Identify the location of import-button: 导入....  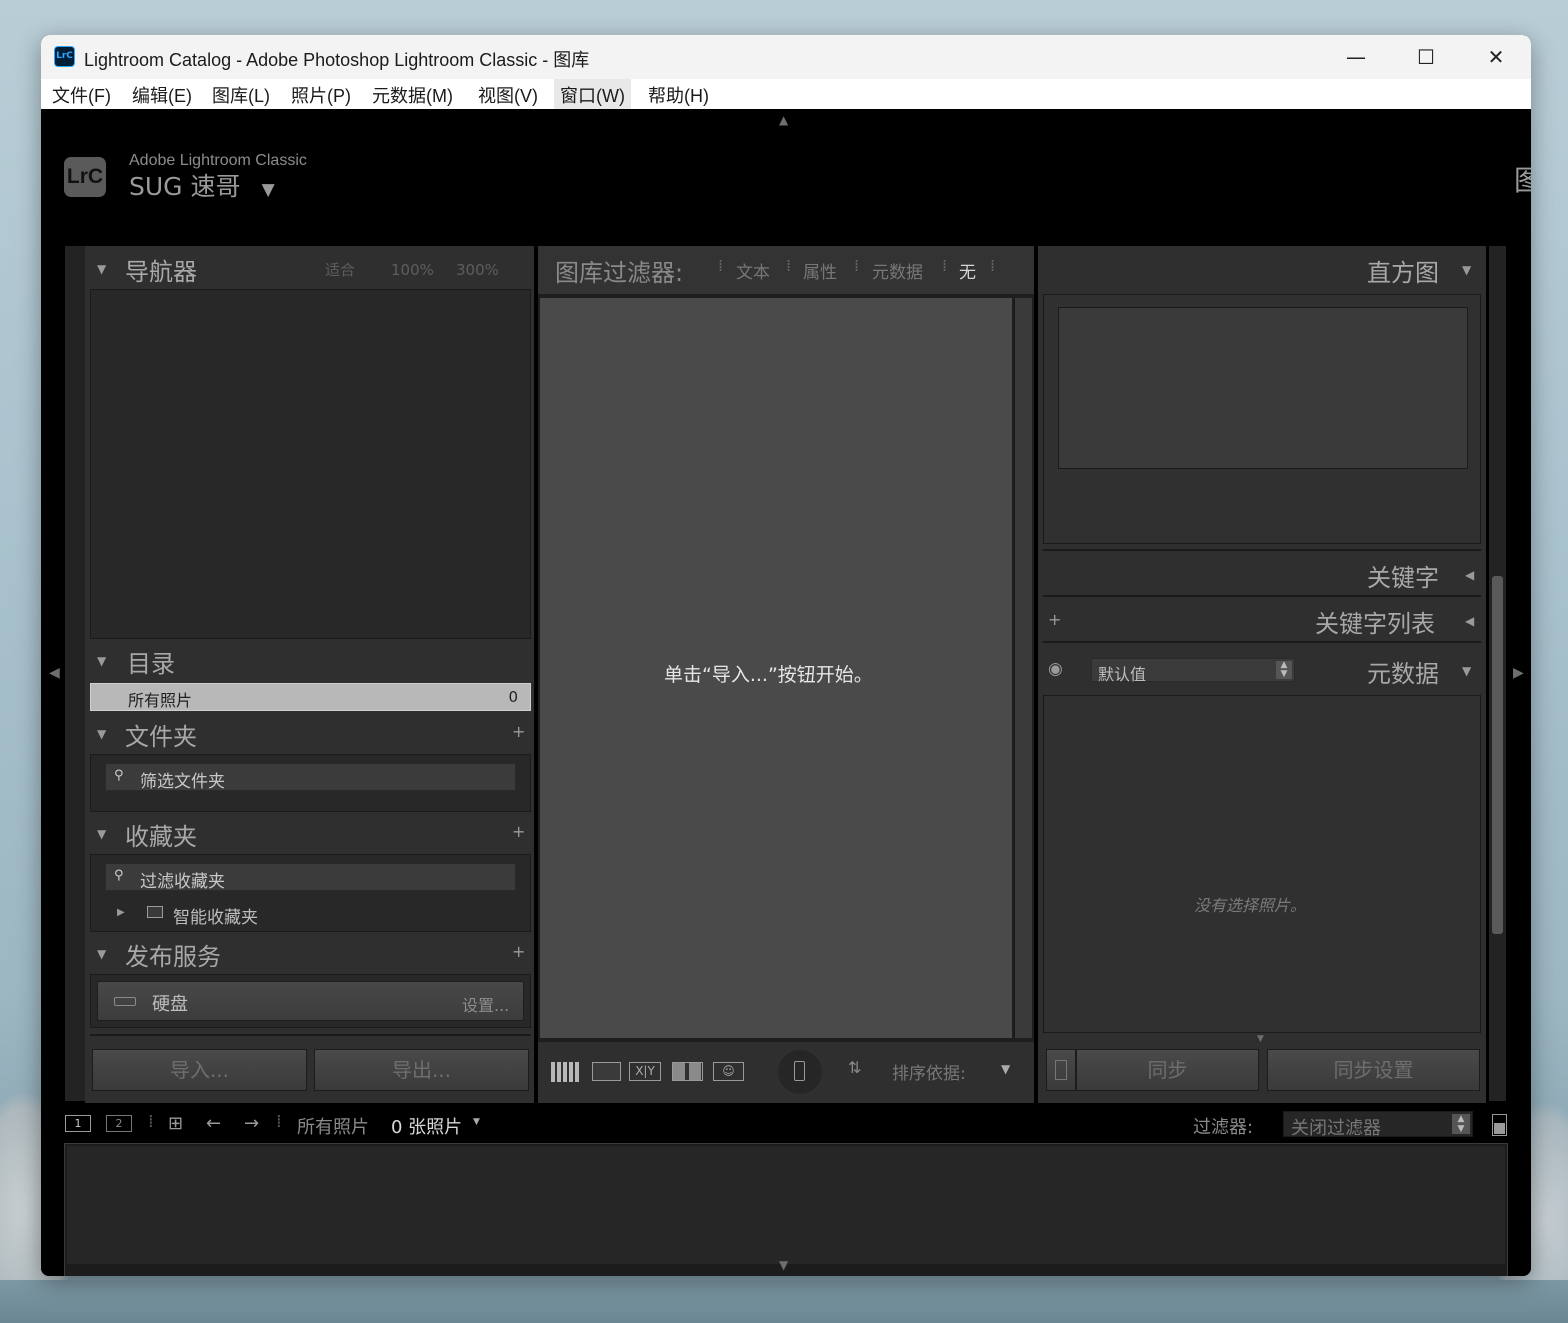
(199, 1070).